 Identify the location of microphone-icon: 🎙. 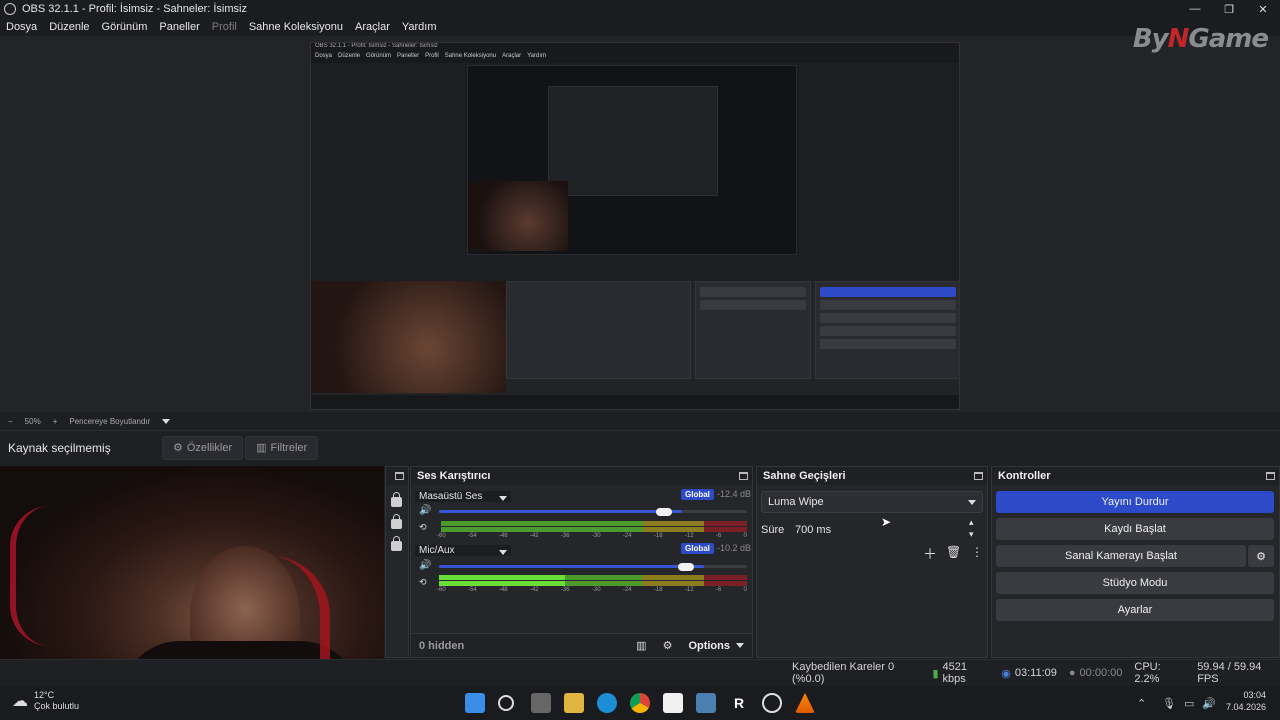
(1169, 703).